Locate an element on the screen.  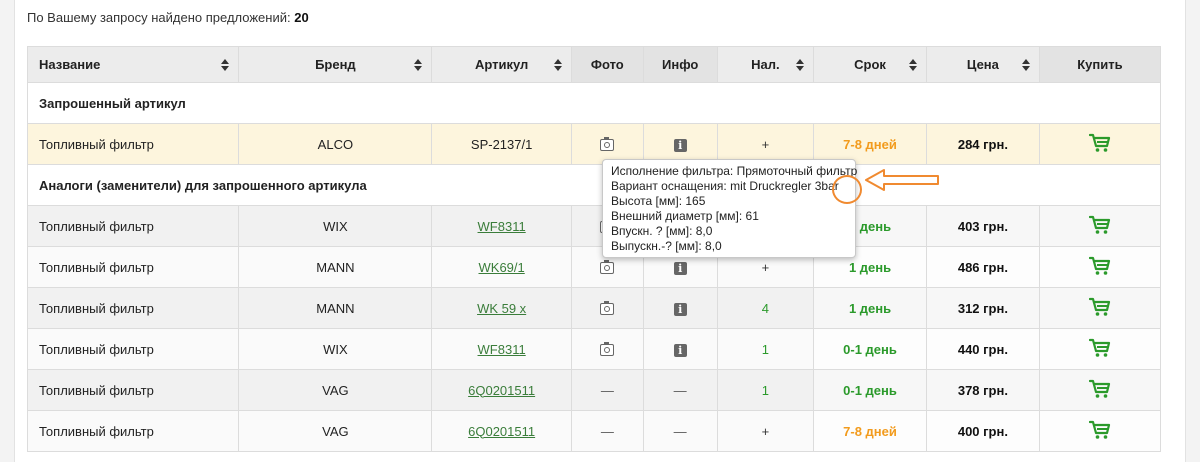
cell-brand: VAG is located at coordinates (335, 431).